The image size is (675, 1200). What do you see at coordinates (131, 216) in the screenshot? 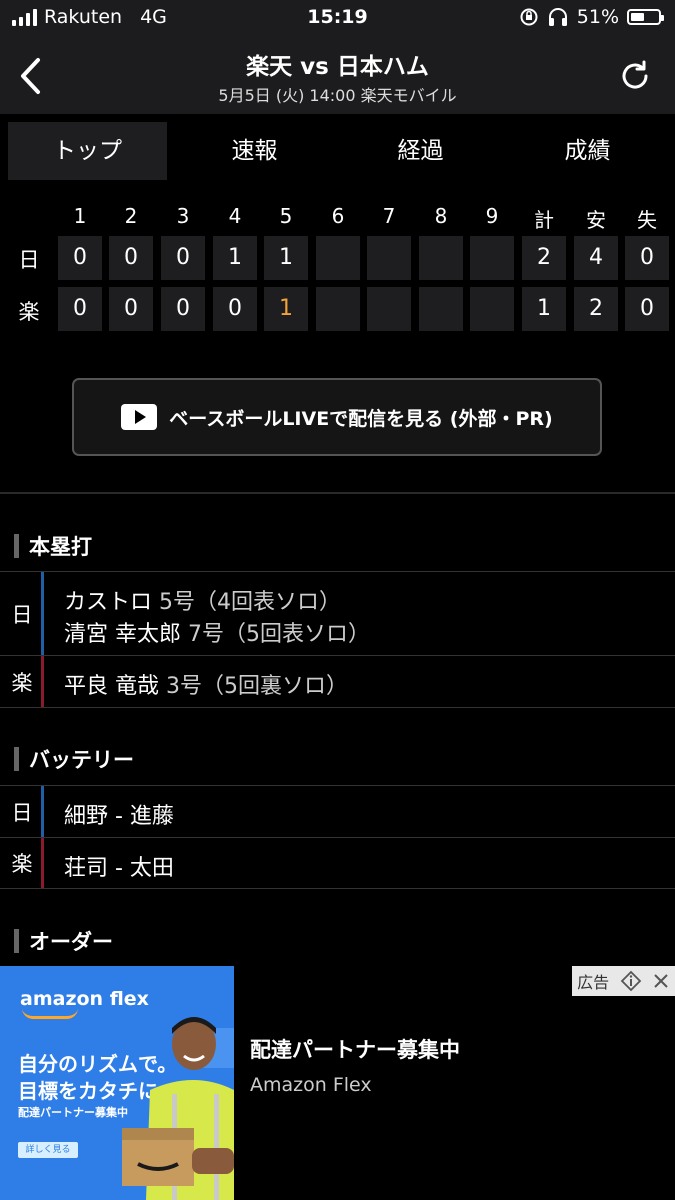
I see `inning-header: 2` at bounding box center [131, 216].